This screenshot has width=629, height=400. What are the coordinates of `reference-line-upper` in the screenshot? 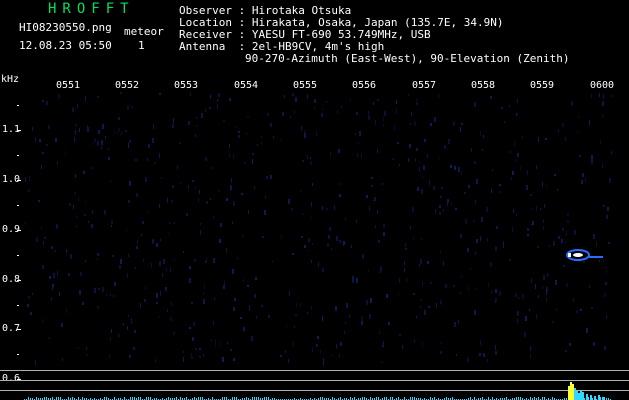 It's located at (314, 370).